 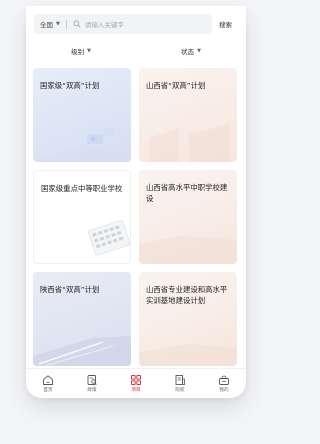 What do you see at coordinates (136, 51) in the screenshot?
I see `filter-bar: 级别 ▼ 状态 ▼` at bounding box center [136, 51].